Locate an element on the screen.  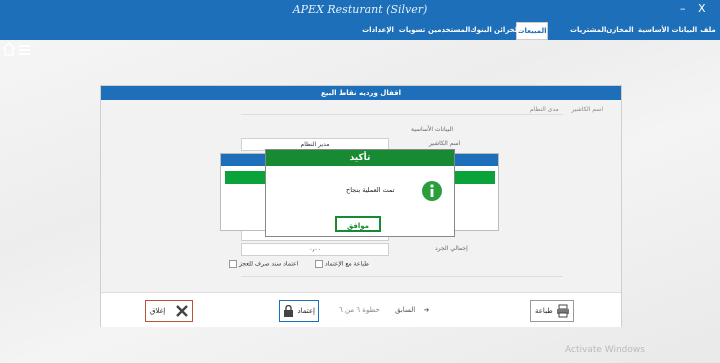
ok-button: موافق is located at coordinates (358, 224).